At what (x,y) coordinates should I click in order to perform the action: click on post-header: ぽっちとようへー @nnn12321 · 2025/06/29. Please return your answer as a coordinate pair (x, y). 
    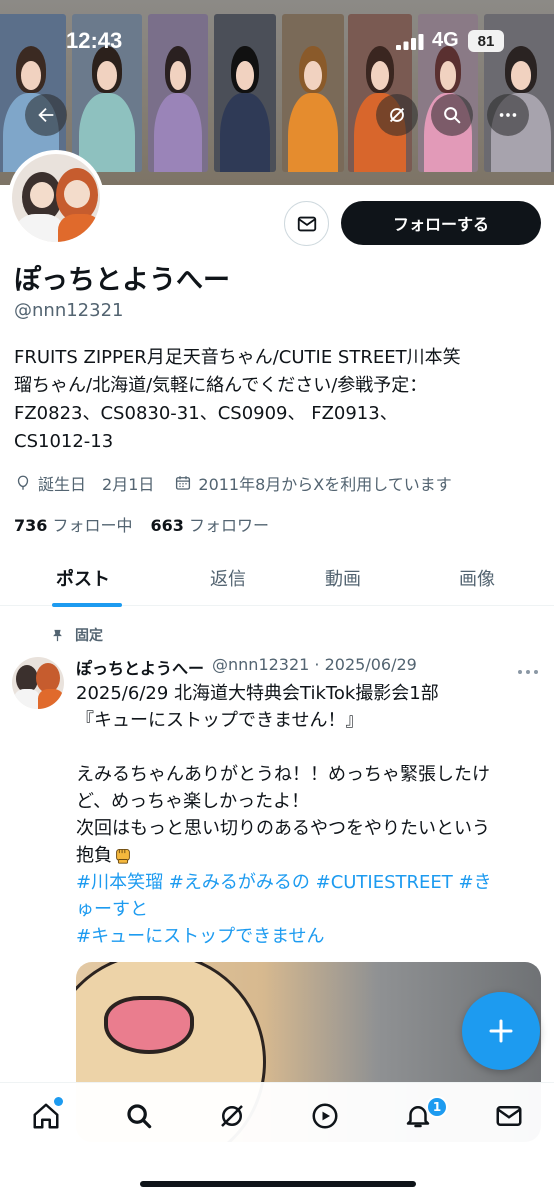
    Looking at the image, I should click on (246, 667).